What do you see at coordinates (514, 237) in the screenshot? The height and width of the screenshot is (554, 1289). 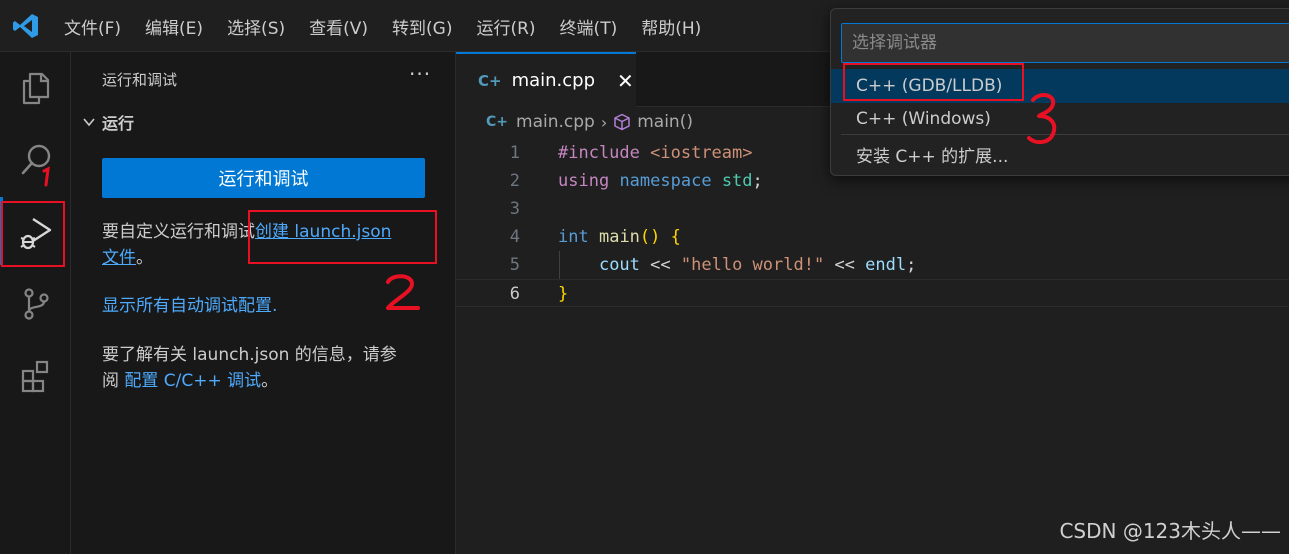 I see `line-number: 4` at bounding box center [514, 237].